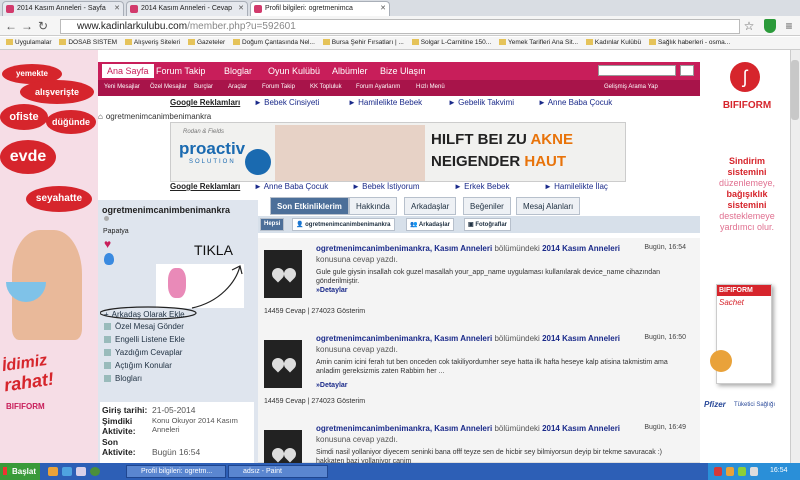 This screenshot has height=480, width=800. Describe the element at coordinates (63, 8) in the screenshot. I see `browser-tab: 2014 Kasım Anneleri - Sayfa ✕` at that location.